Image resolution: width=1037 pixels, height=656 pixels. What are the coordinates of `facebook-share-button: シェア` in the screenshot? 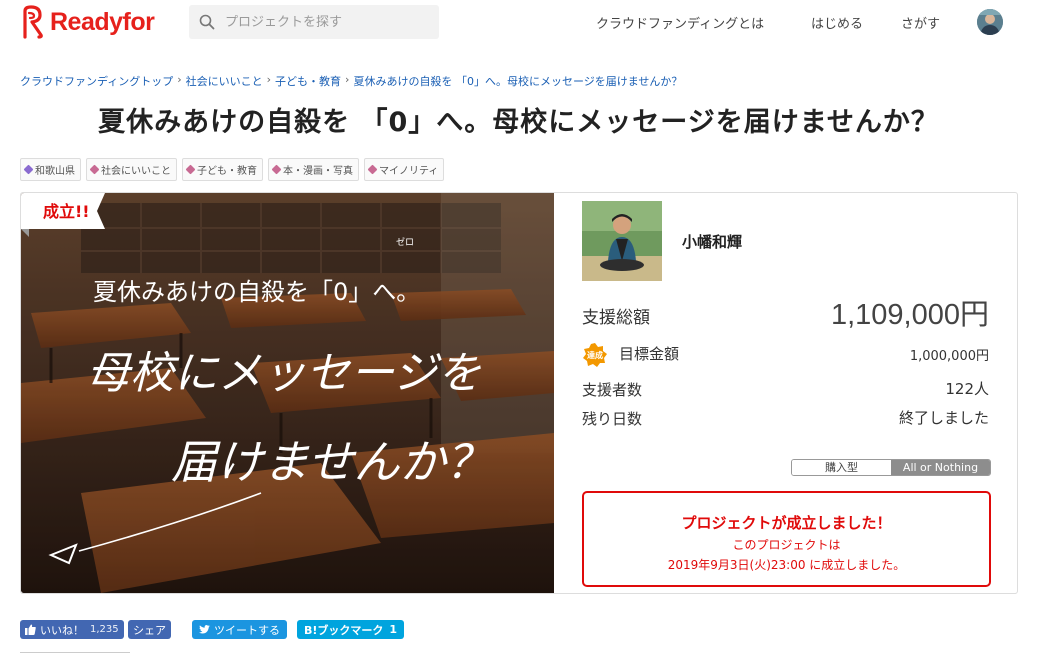 It's located at (149, 629).